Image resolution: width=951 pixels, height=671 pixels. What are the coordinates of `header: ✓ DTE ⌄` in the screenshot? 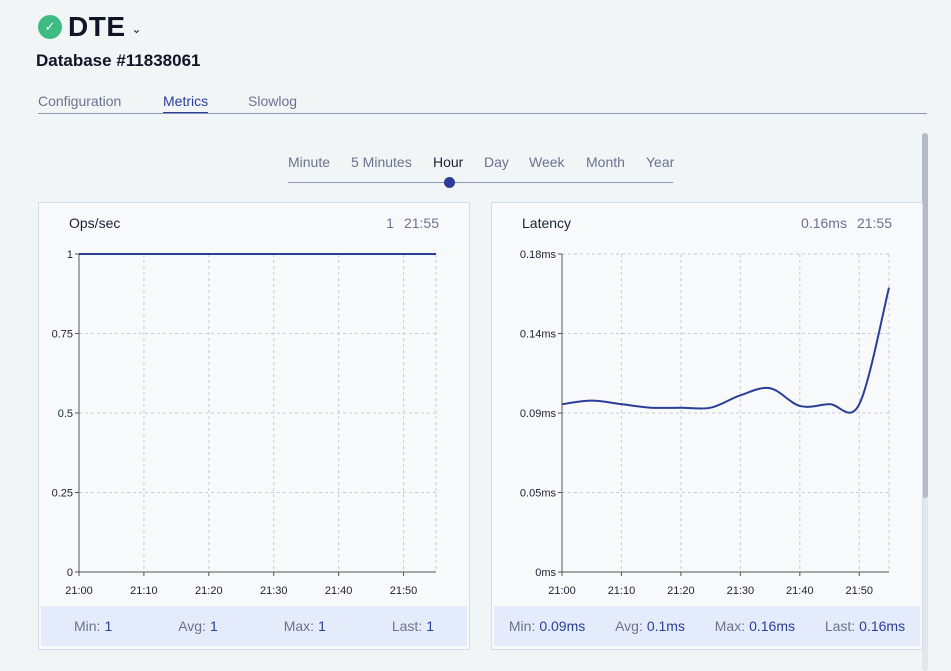 It's located at (90, 26).